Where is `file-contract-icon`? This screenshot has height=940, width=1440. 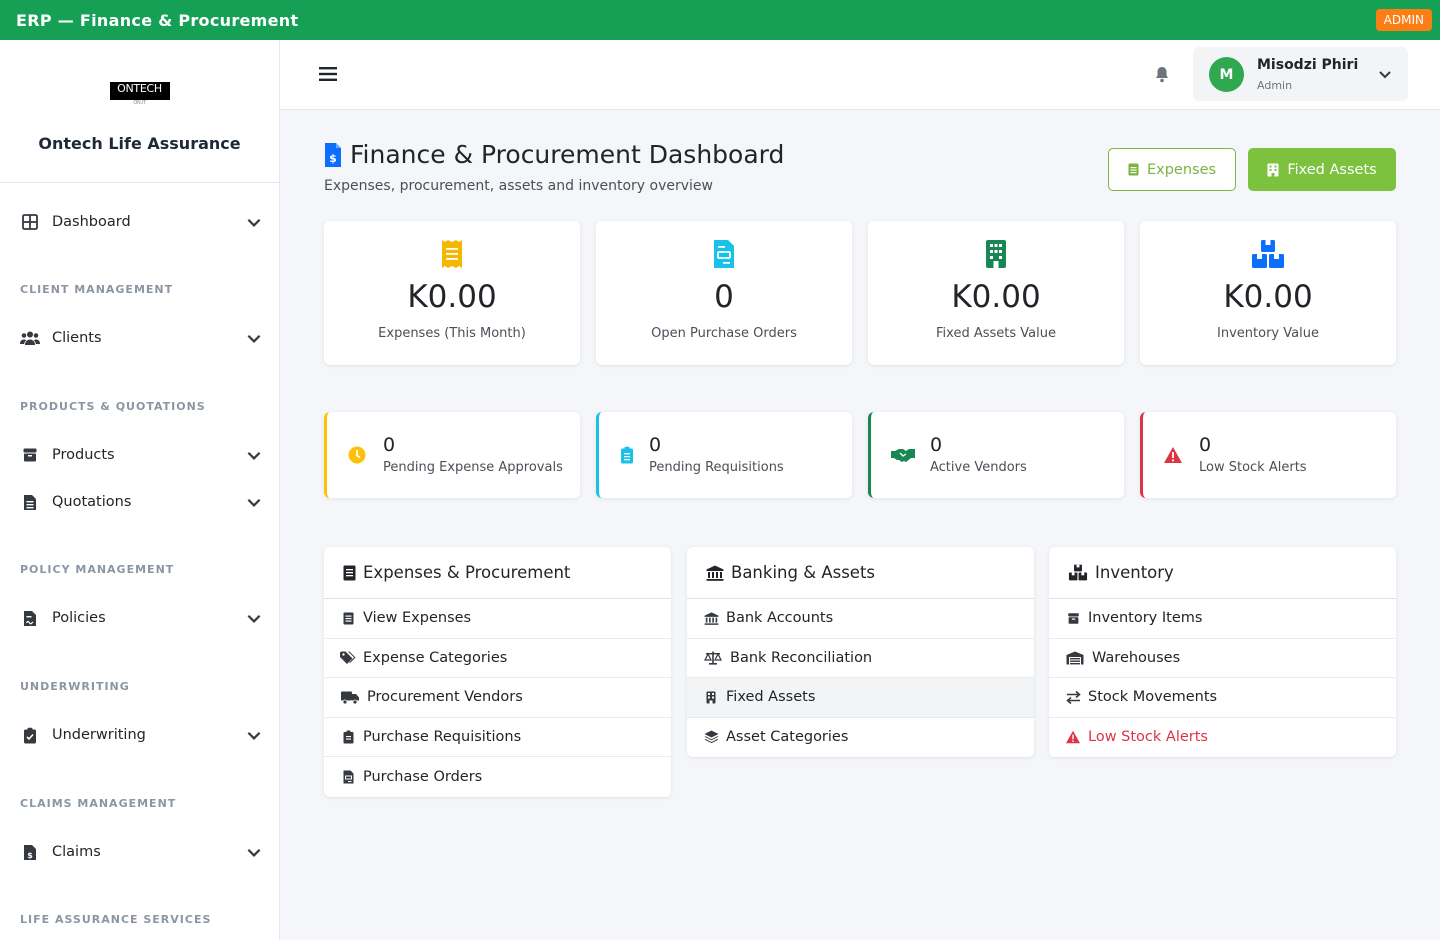
file-contract-icon is located at coordinates (30, 618).